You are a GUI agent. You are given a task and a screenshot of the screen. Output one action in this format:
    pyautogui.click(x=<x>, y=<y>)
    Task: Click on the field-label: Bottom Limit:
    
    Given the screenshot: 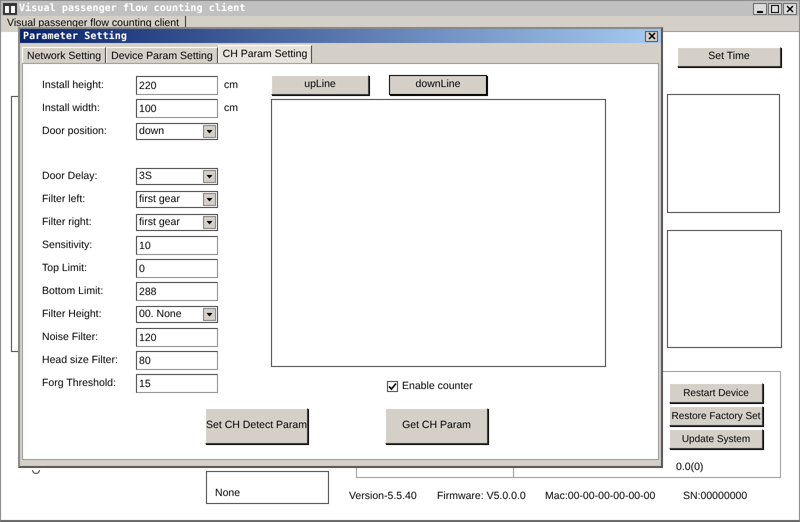 What is the action you would take?
    pyautogui.click(x=73, y=291)
    